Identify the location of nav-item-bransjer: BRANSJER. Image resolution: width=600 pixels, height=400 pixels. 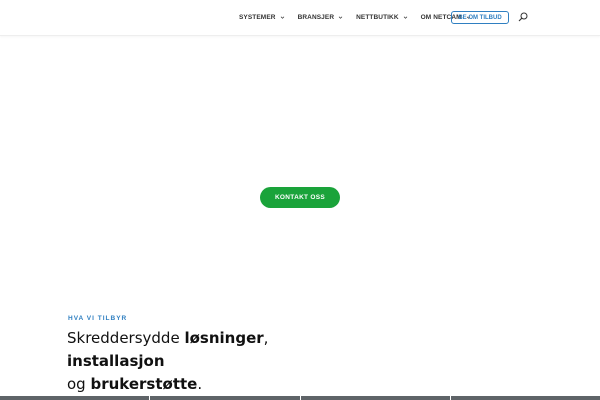
(321, 17).